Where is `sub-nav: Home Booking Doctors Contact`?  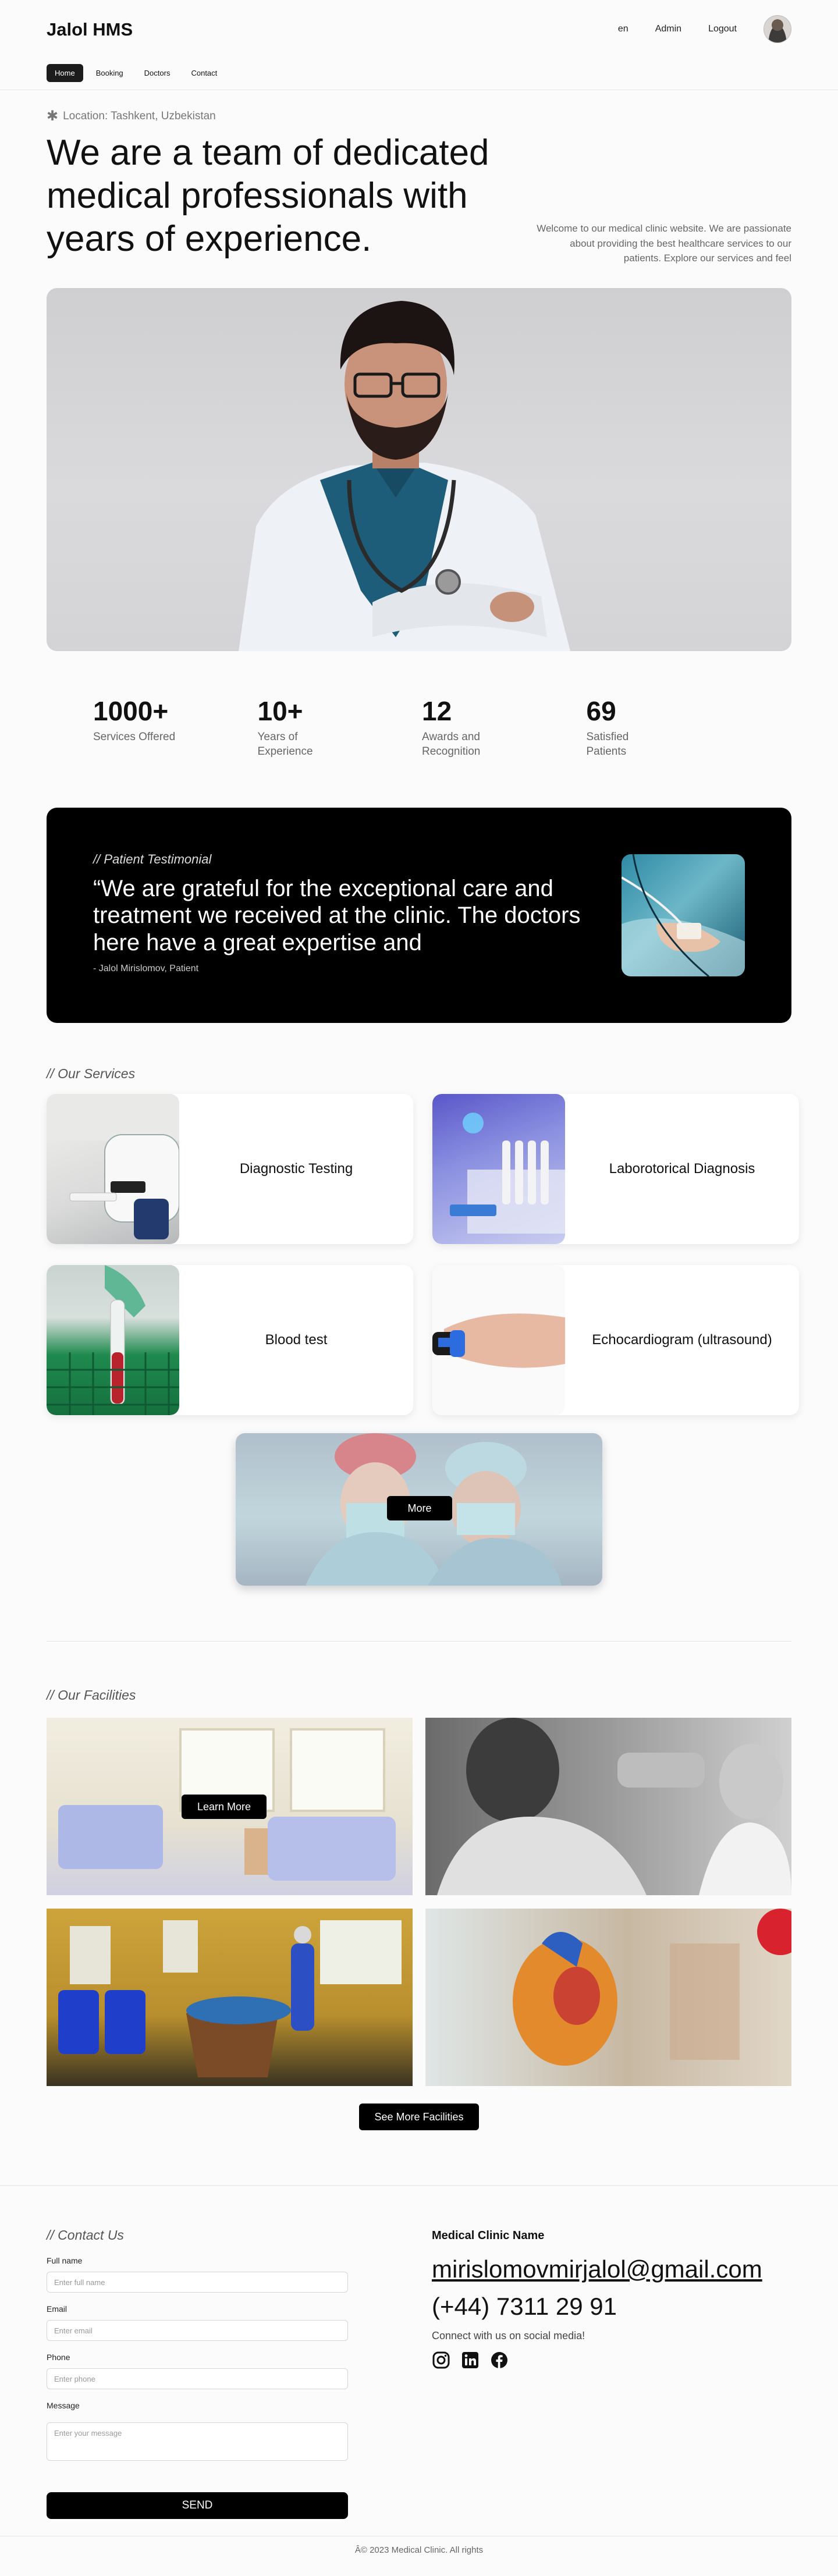 sub-nav: Home Booking Doctors Contact is located at coordinates (136, 73).